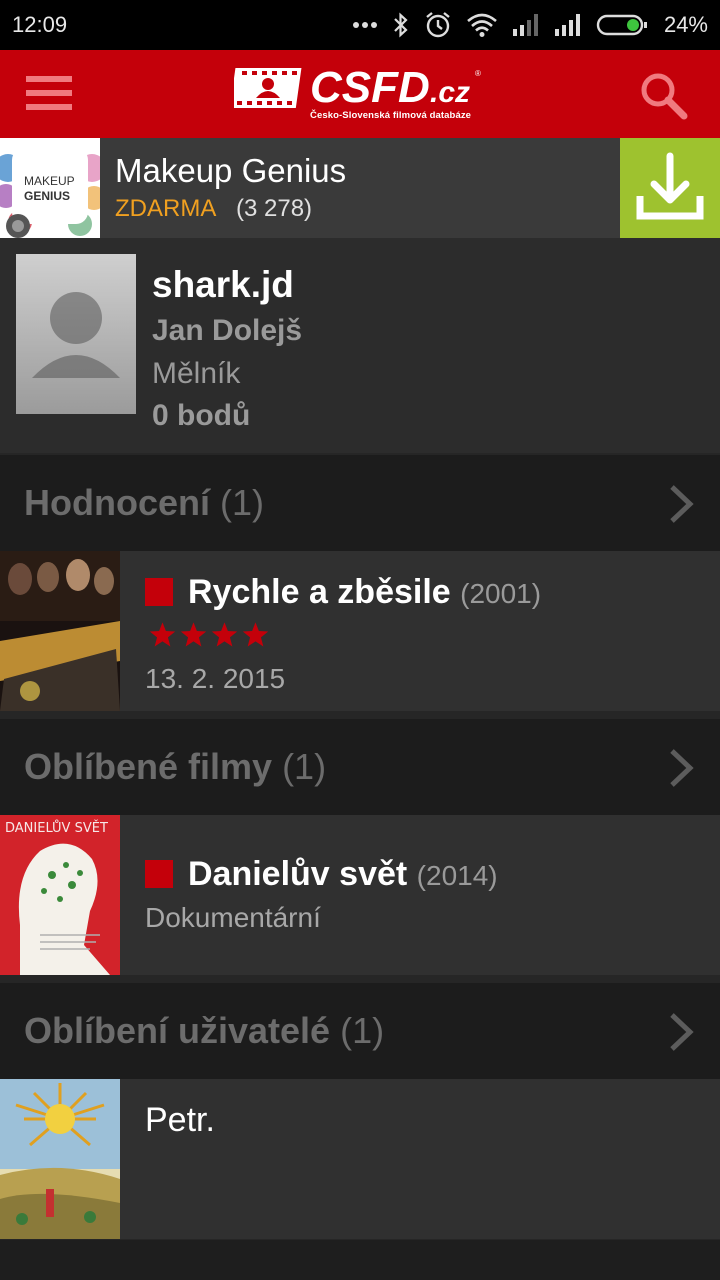  Describe the element at coordinates (360, 631) in the screenshot. I see `rating-item: Rychle a zběsile (2001) 13. 2. 2015` at that location.